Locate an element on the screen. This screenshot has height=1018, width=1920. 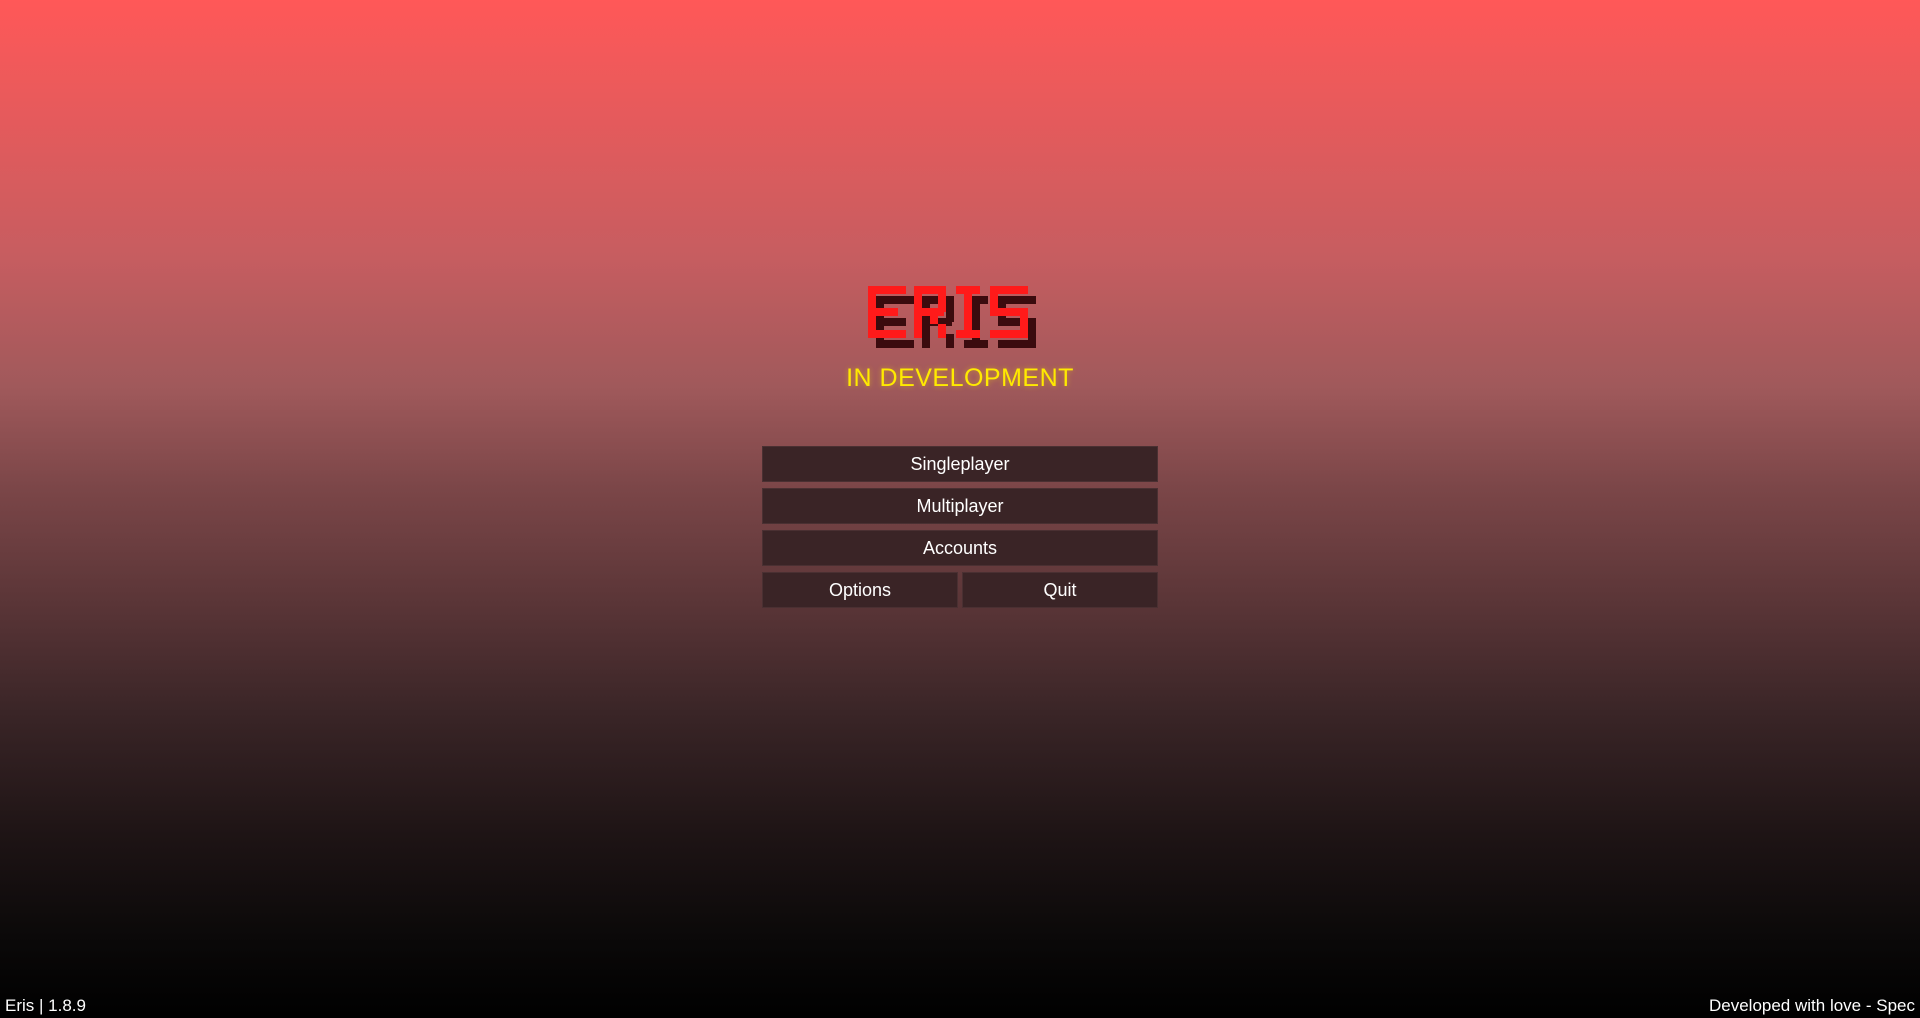
accounts-button: Accounts is located at coordinates (960, 548).